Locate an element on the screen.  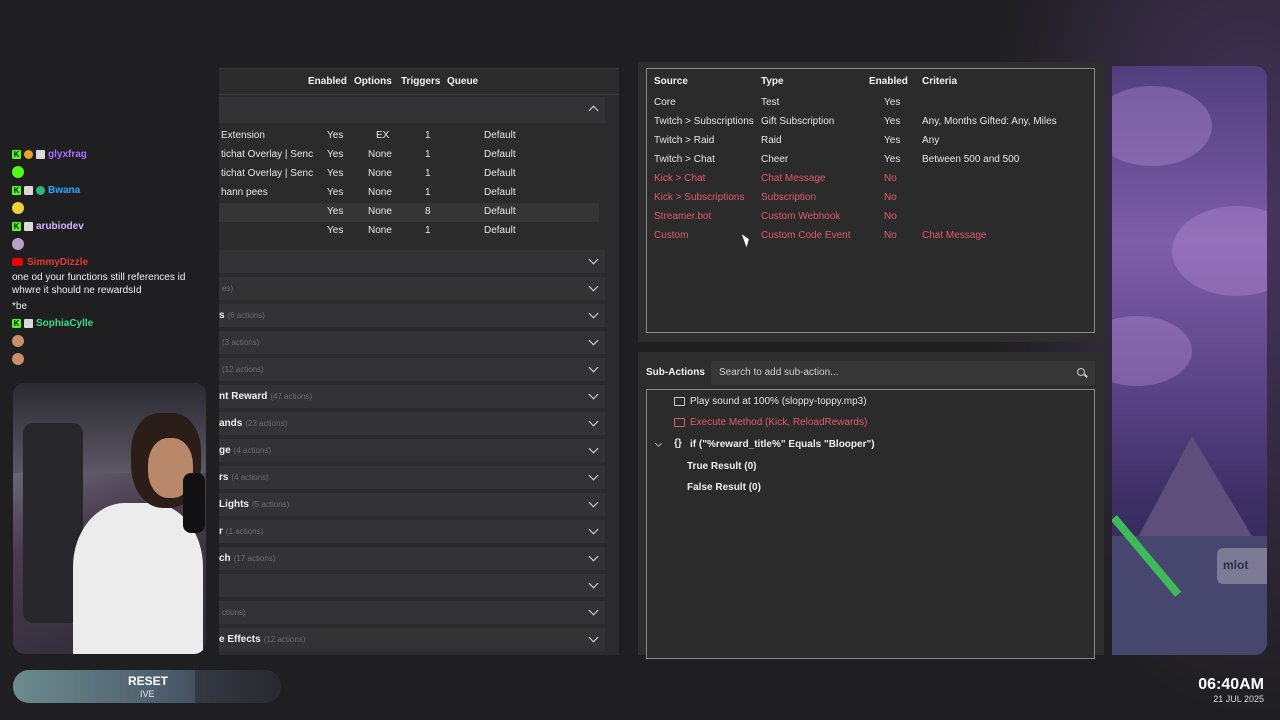
reset-widget: RESET IVE is located at coordinates (147, 686).